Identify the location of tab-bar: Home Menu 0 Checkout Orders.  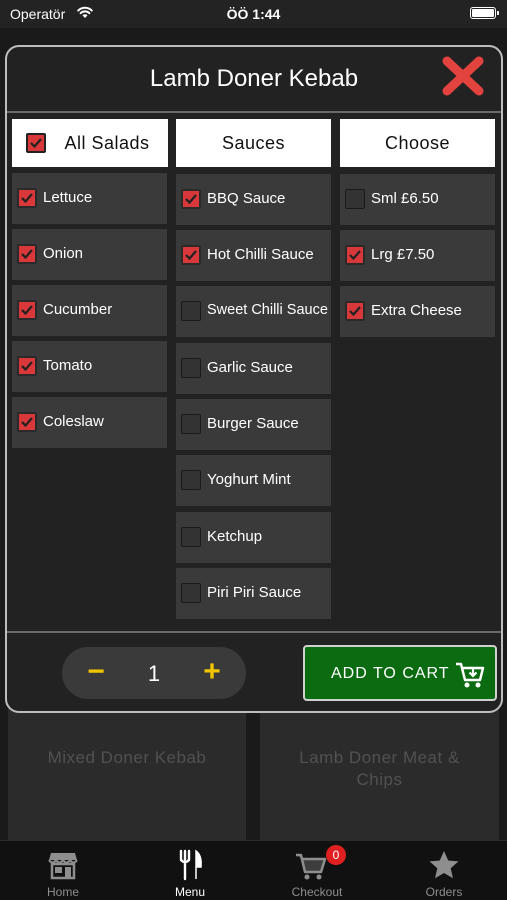
(253, 870).